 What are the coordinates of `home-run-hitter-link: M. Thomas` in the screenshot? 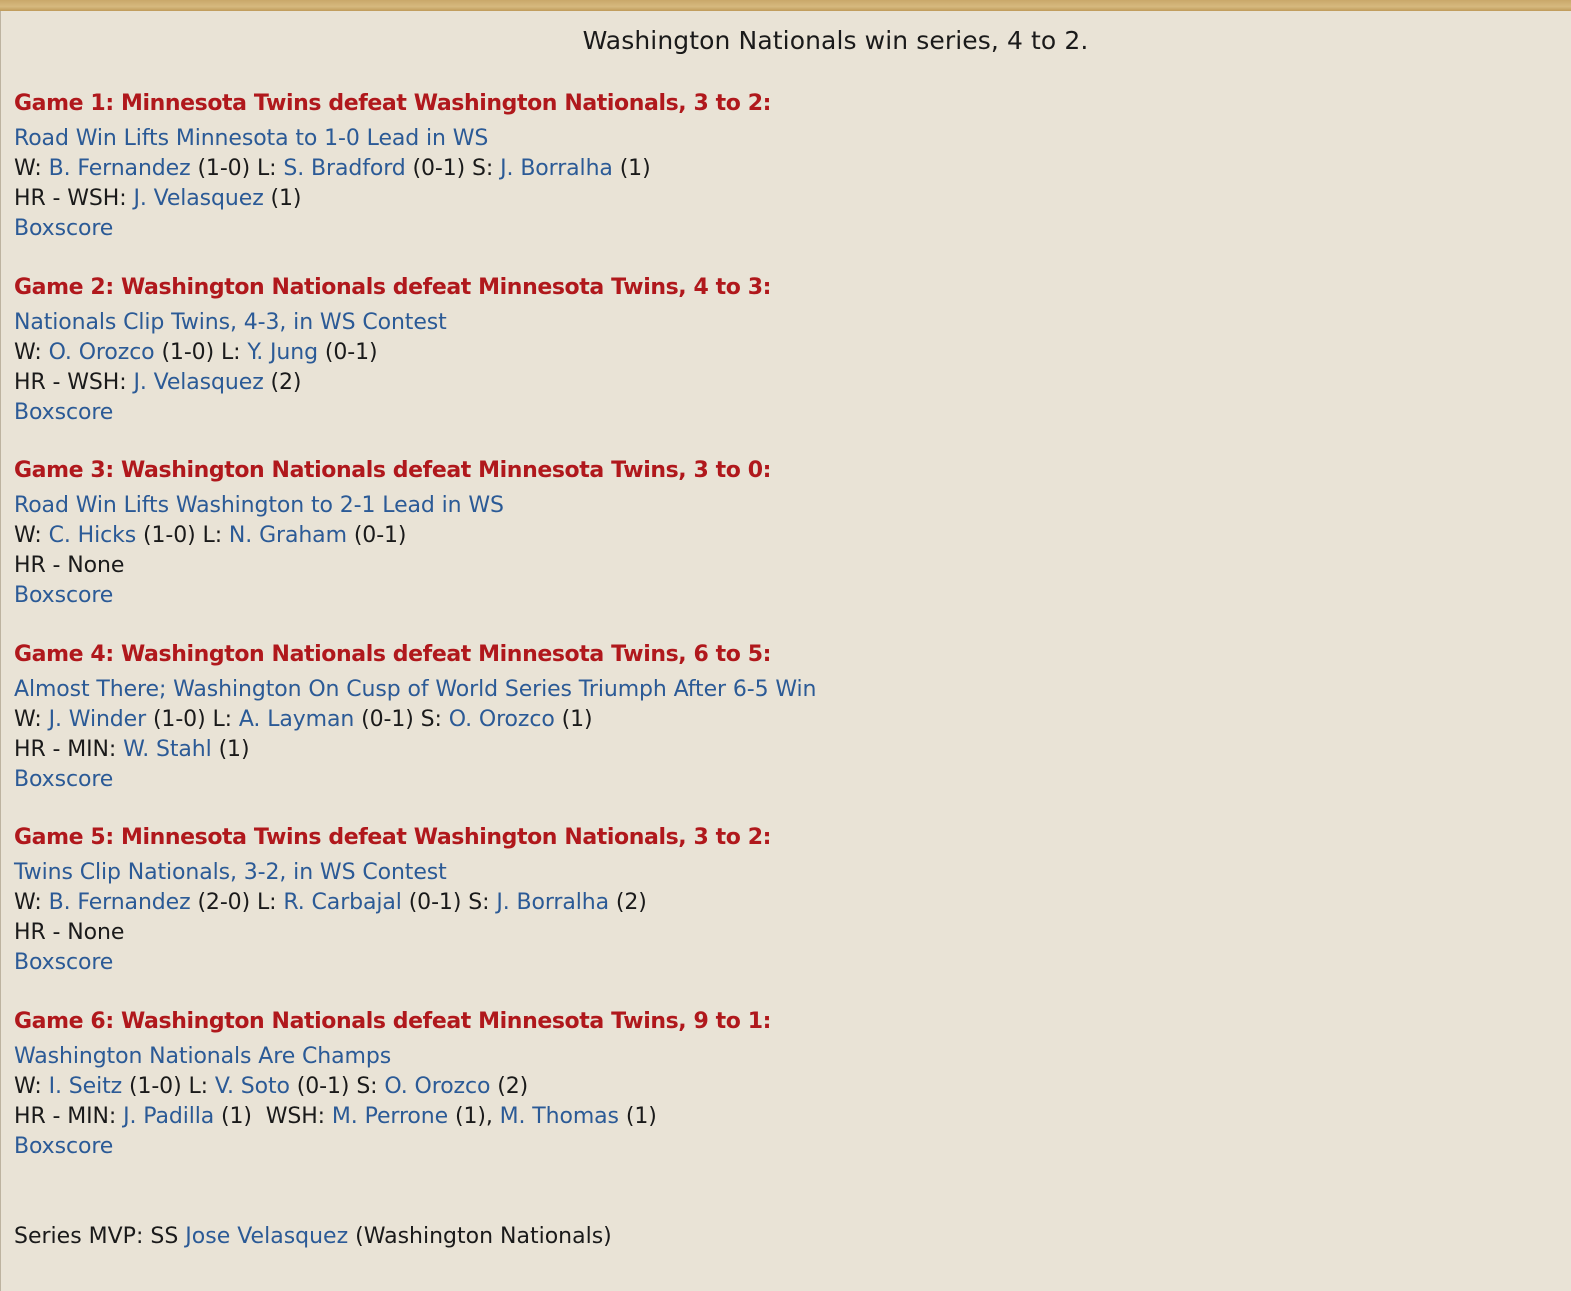 It's located at (559, 1116).